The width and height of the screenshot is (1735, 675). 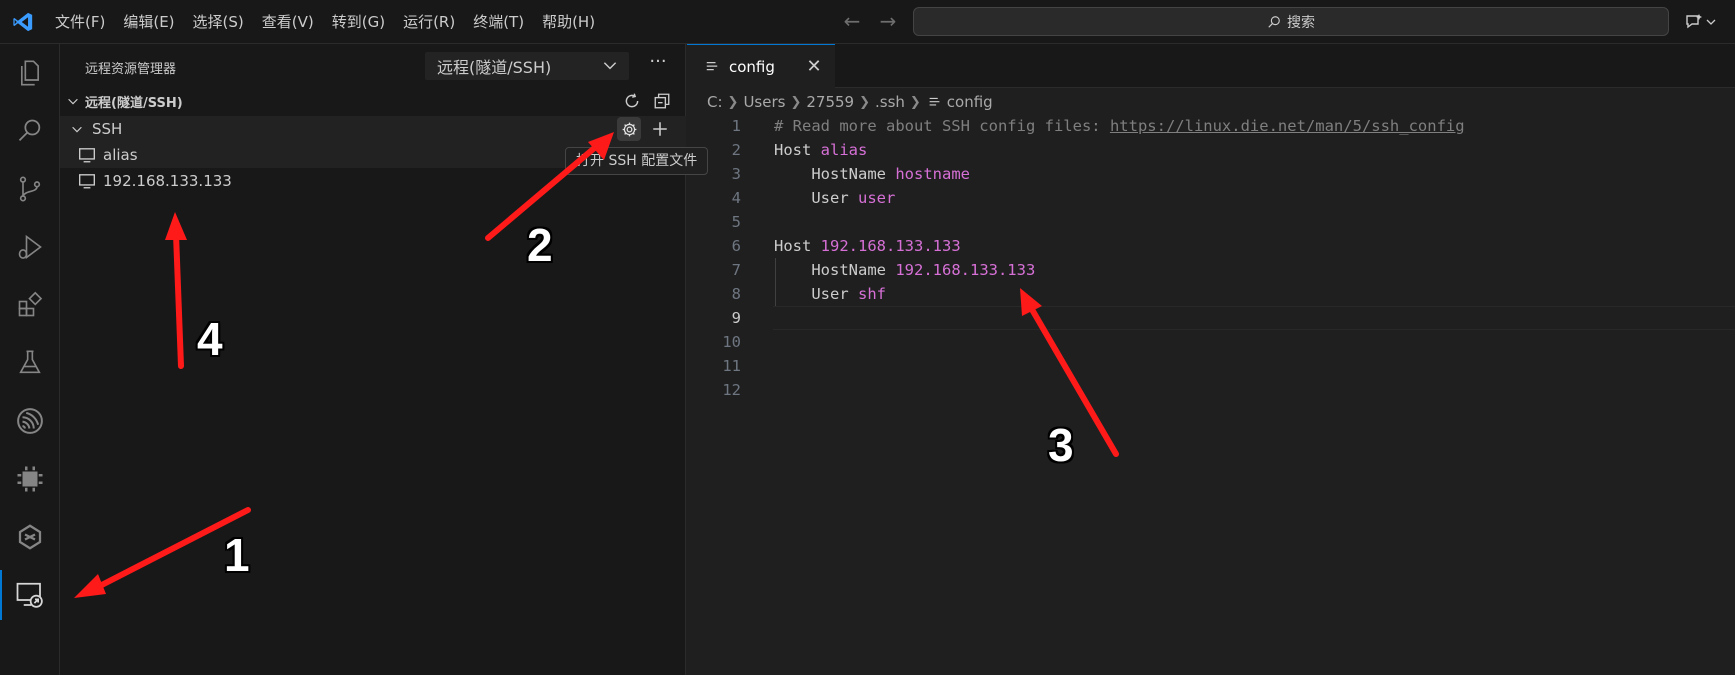 What do you see at coordinates (844, 150) in the screenshot?
I see `code-value: alias` at bounding box center [844, 150].